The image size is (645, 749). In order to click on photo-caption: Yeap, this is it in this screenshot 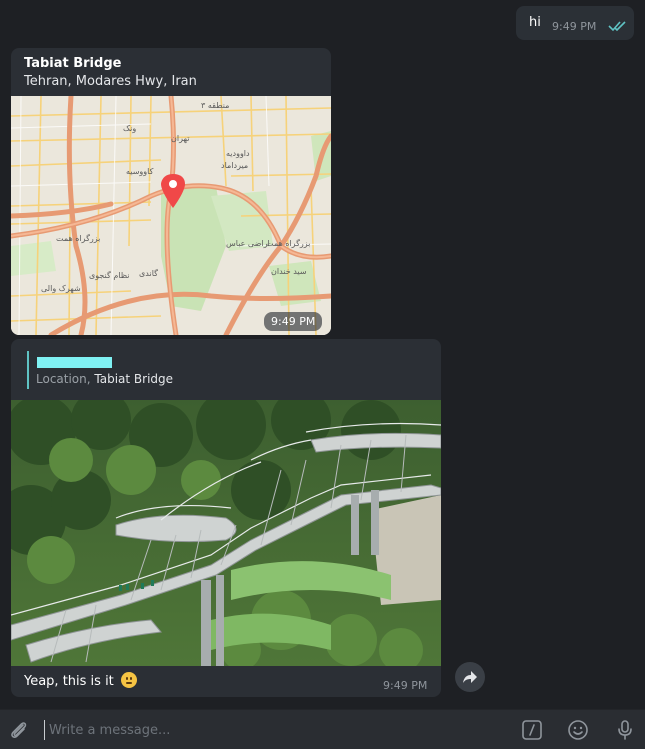, I will do `click(80, 680)`.